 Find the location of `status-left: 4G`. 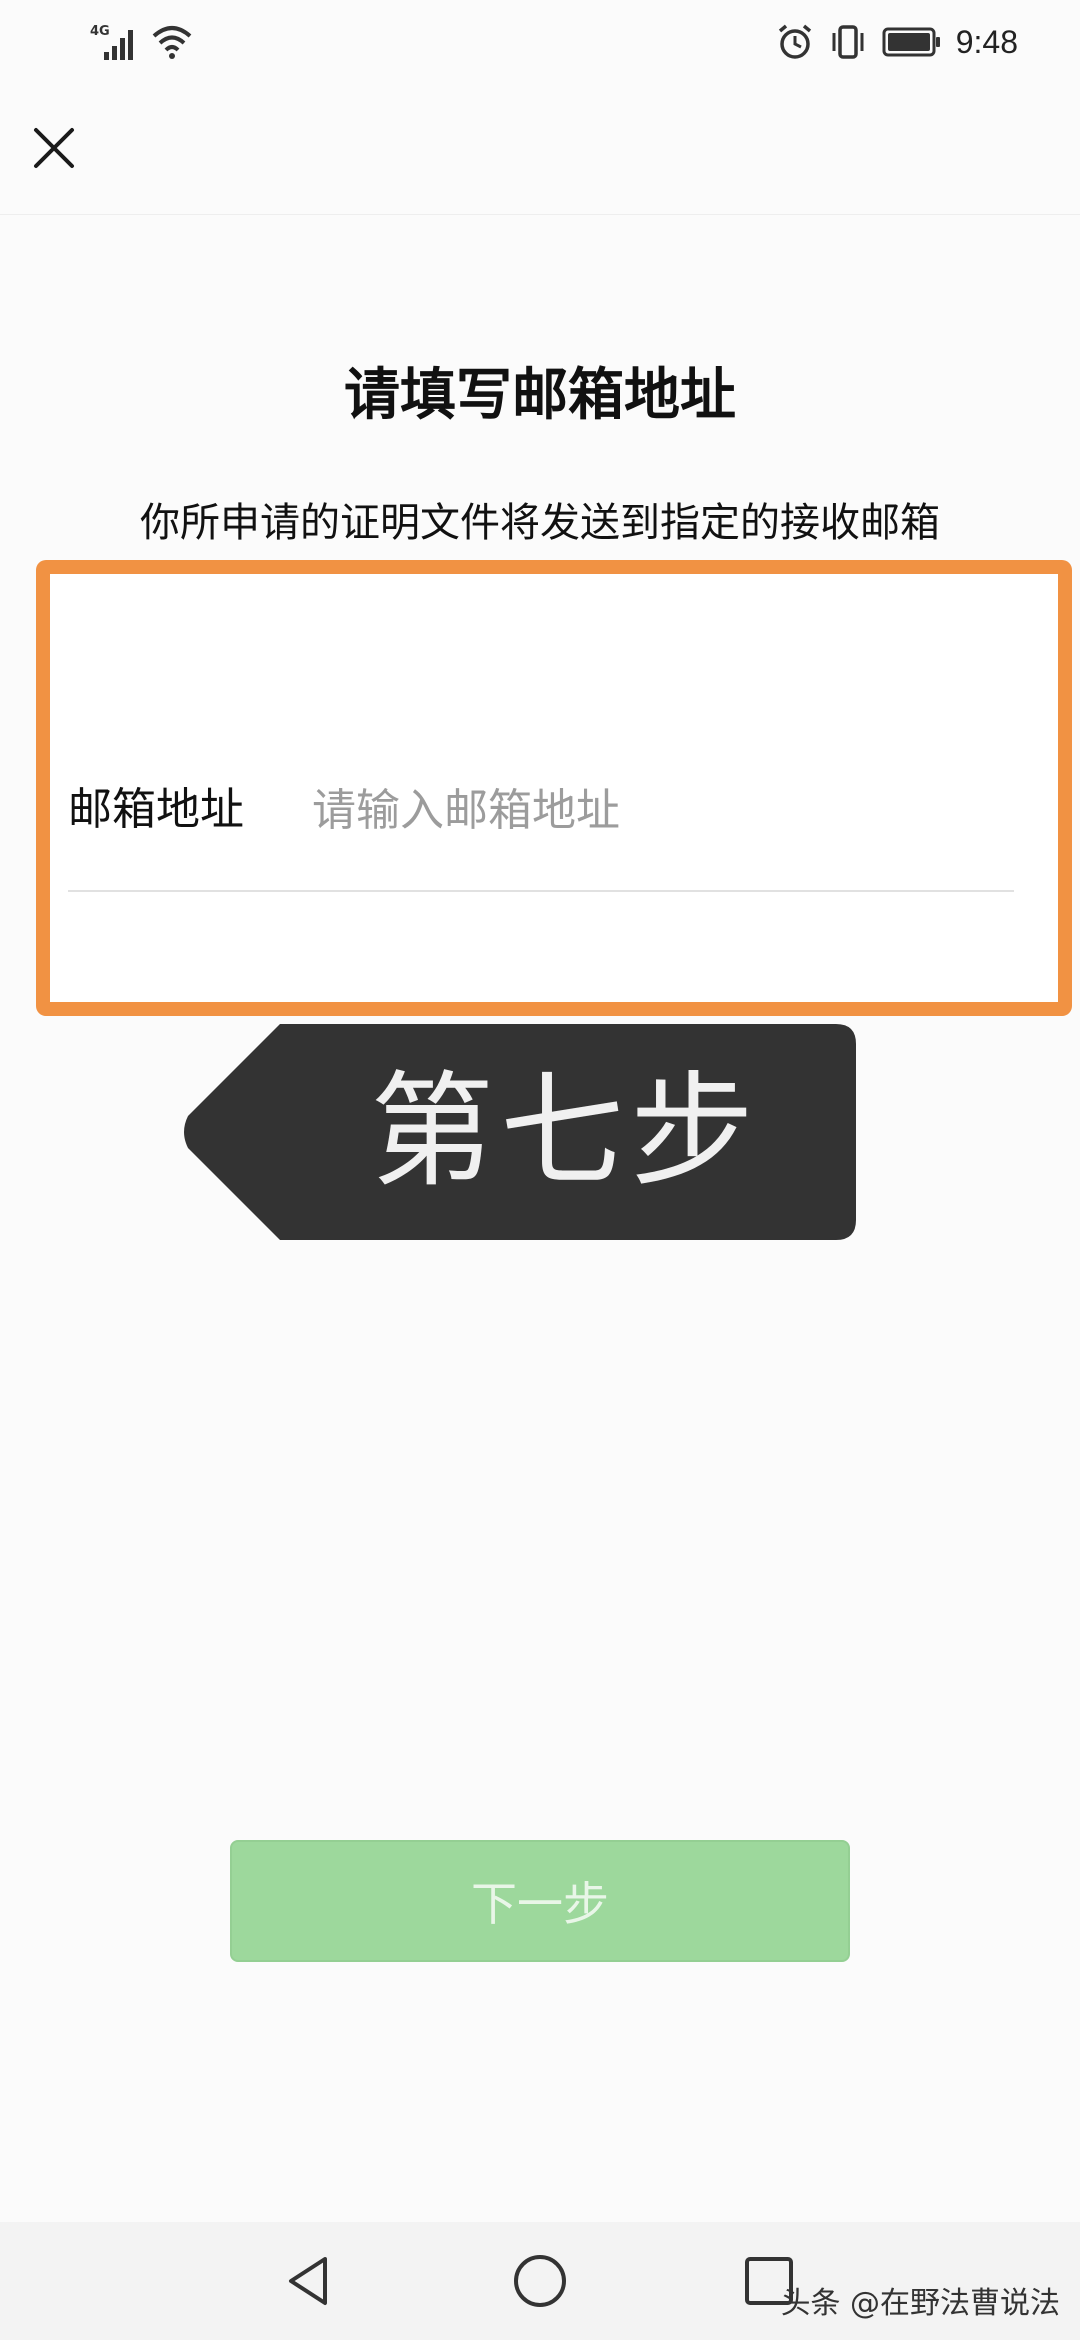

status-left: 4G is located at coordinates (142, 42).